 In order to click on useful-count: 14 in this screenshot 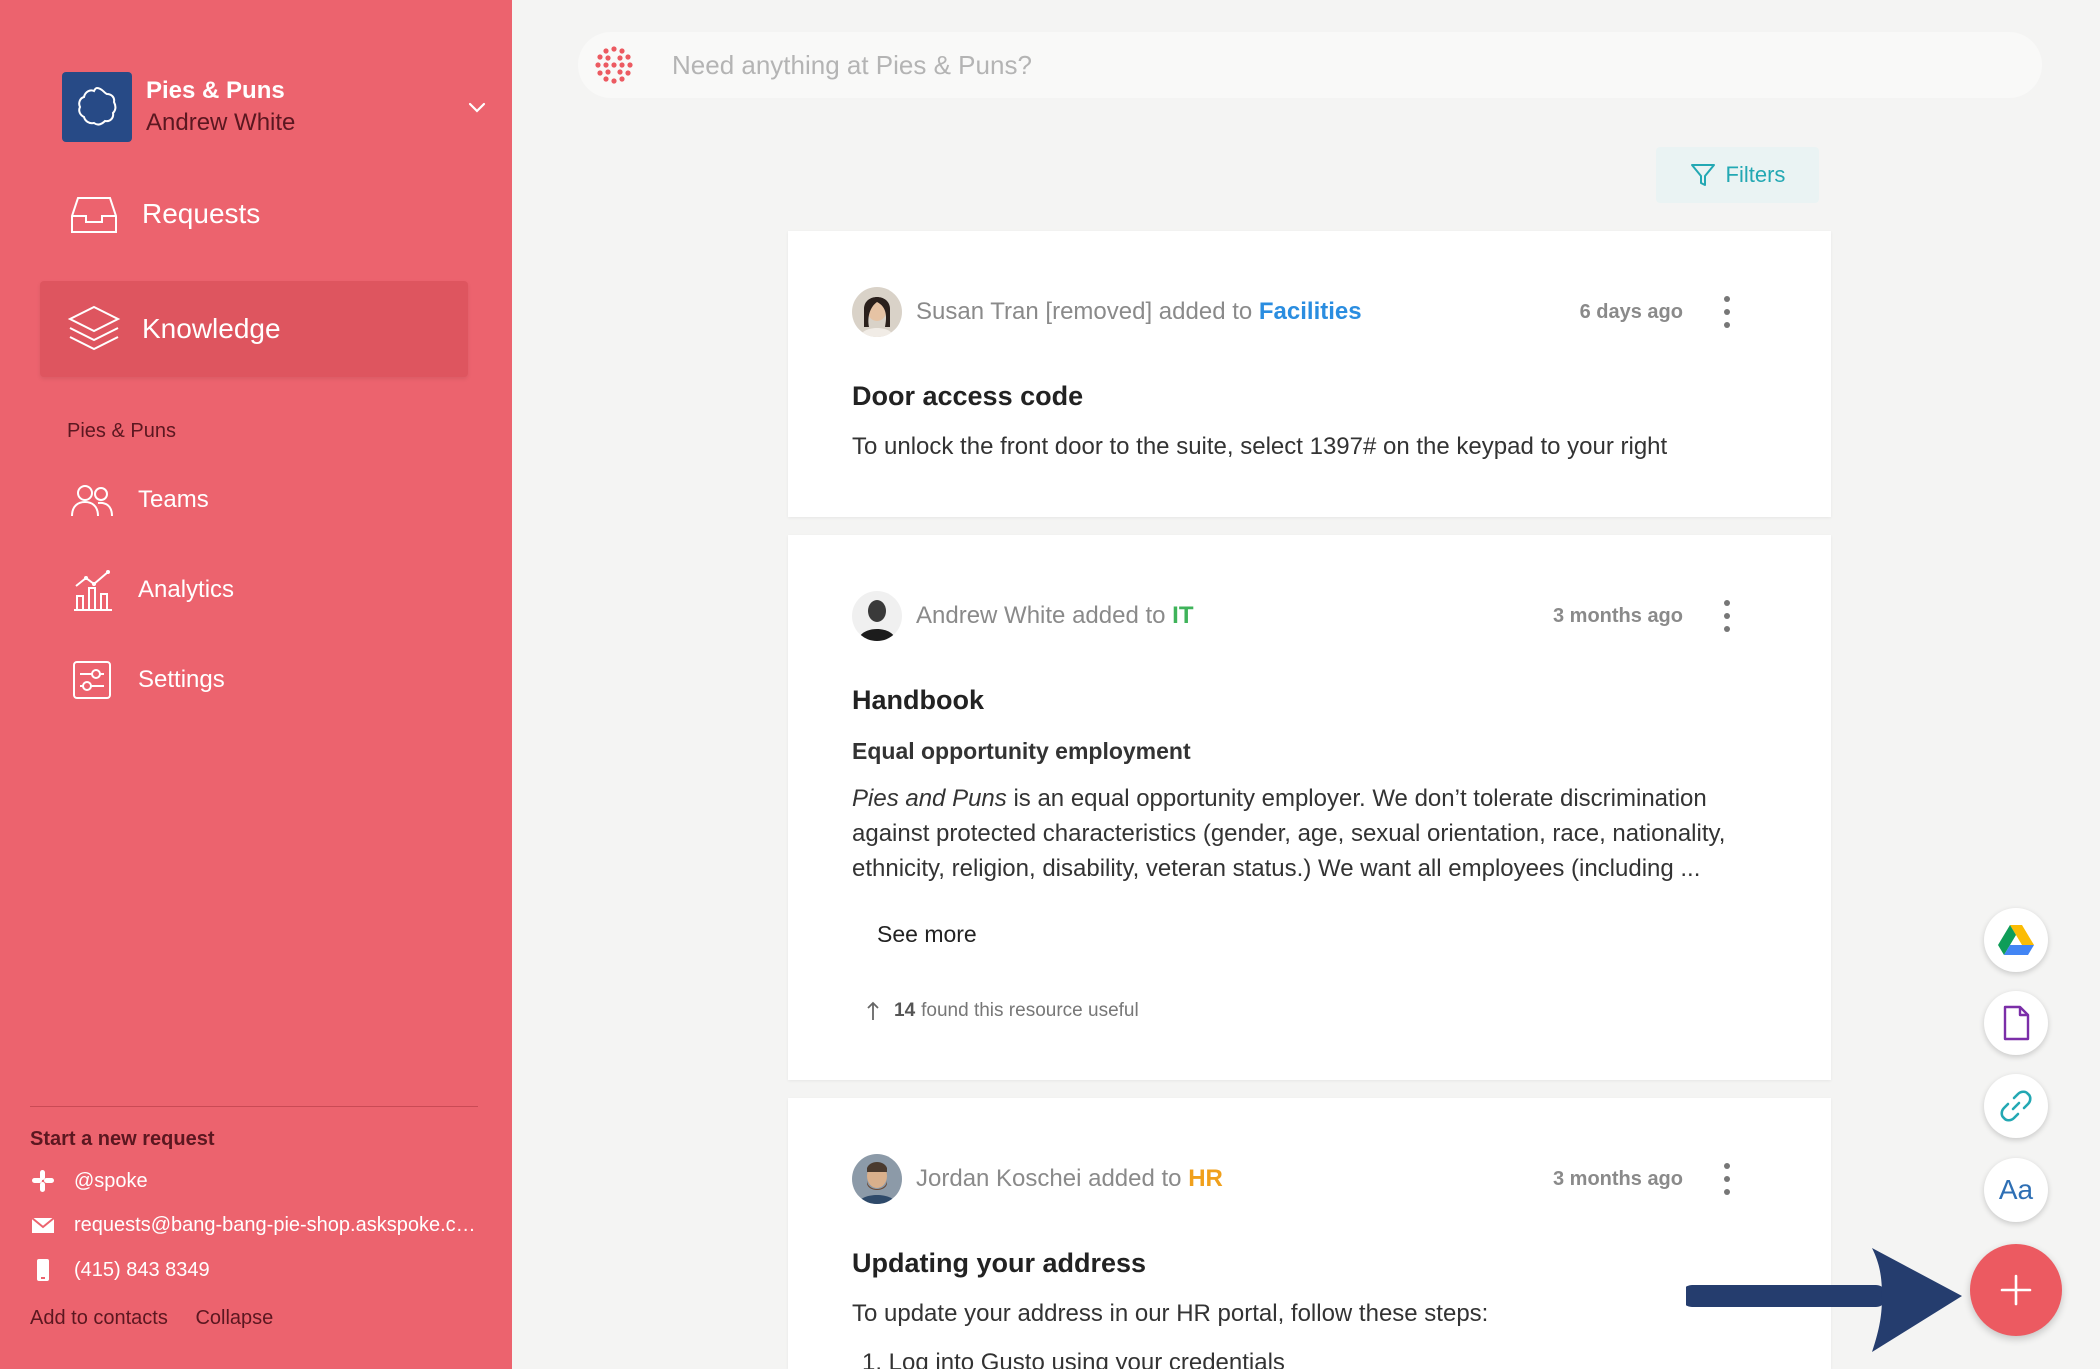, I will do `click(905, 1010)`.